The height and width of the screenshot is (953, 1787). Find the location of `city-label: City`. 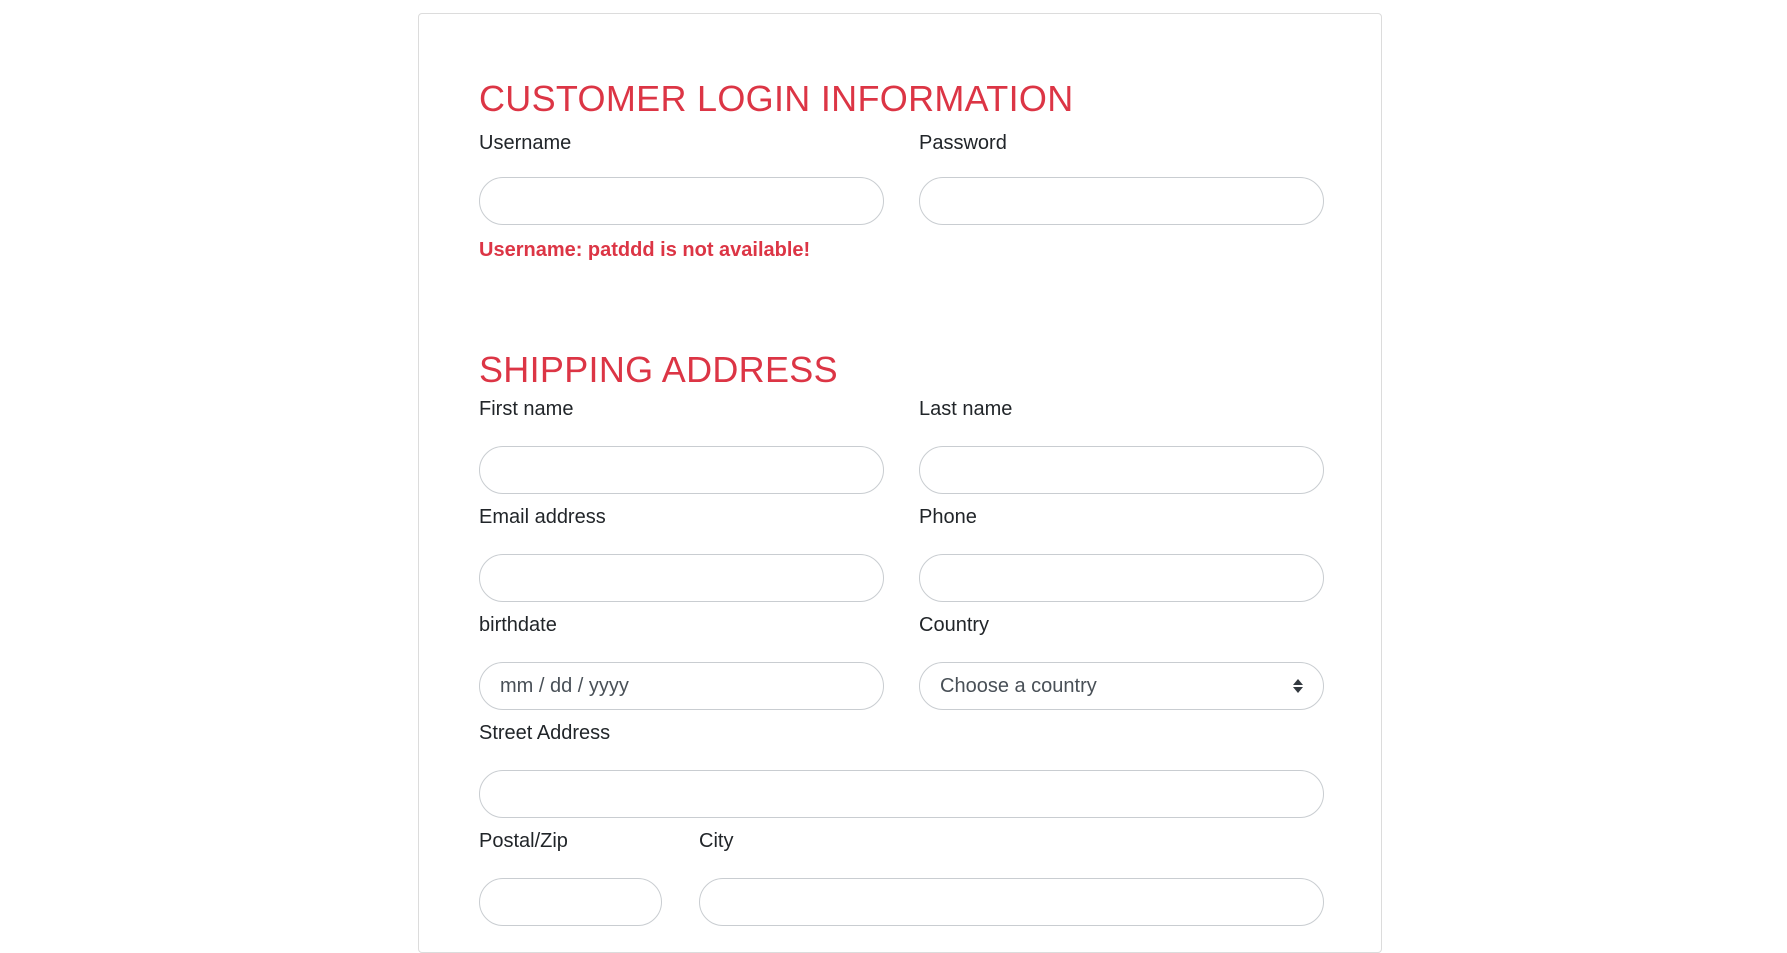

city-label: City is located at coordinates (716, 841).